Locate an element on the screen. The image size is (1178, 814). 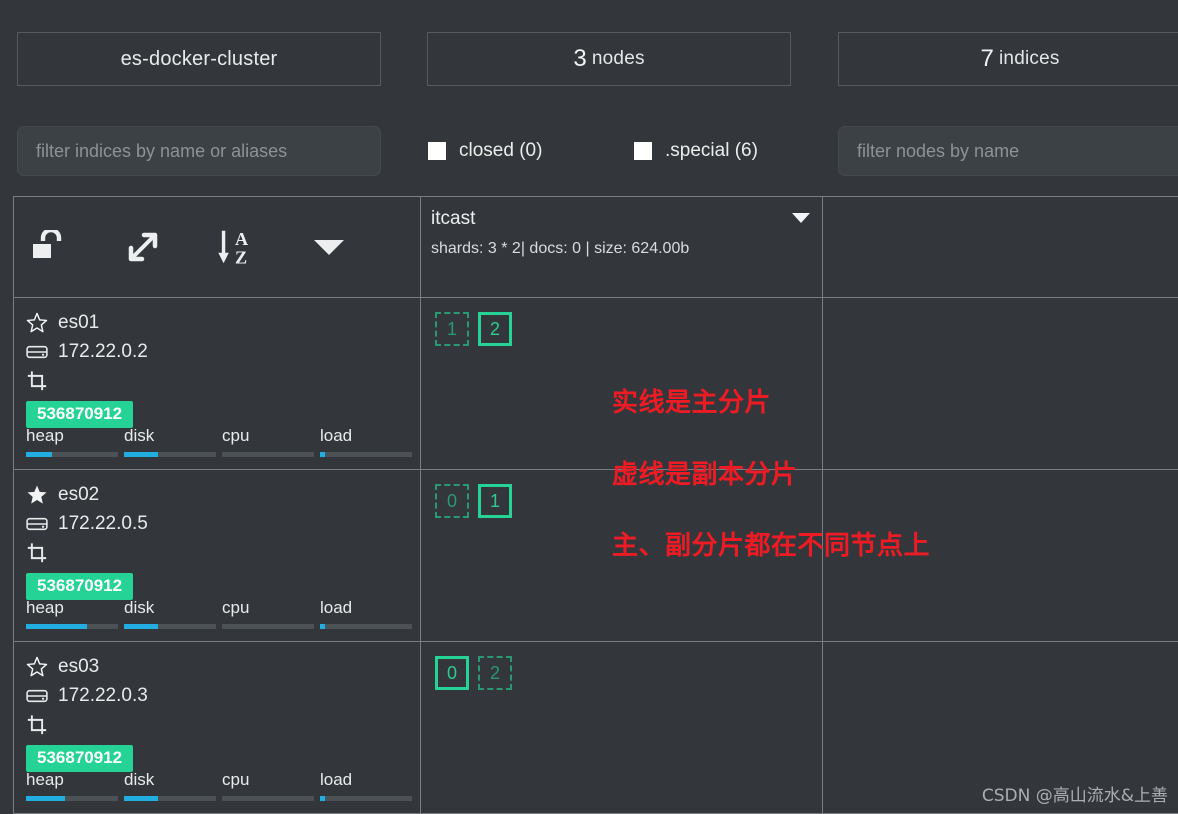
node-name: es03 is located at coordinates (79, 666).